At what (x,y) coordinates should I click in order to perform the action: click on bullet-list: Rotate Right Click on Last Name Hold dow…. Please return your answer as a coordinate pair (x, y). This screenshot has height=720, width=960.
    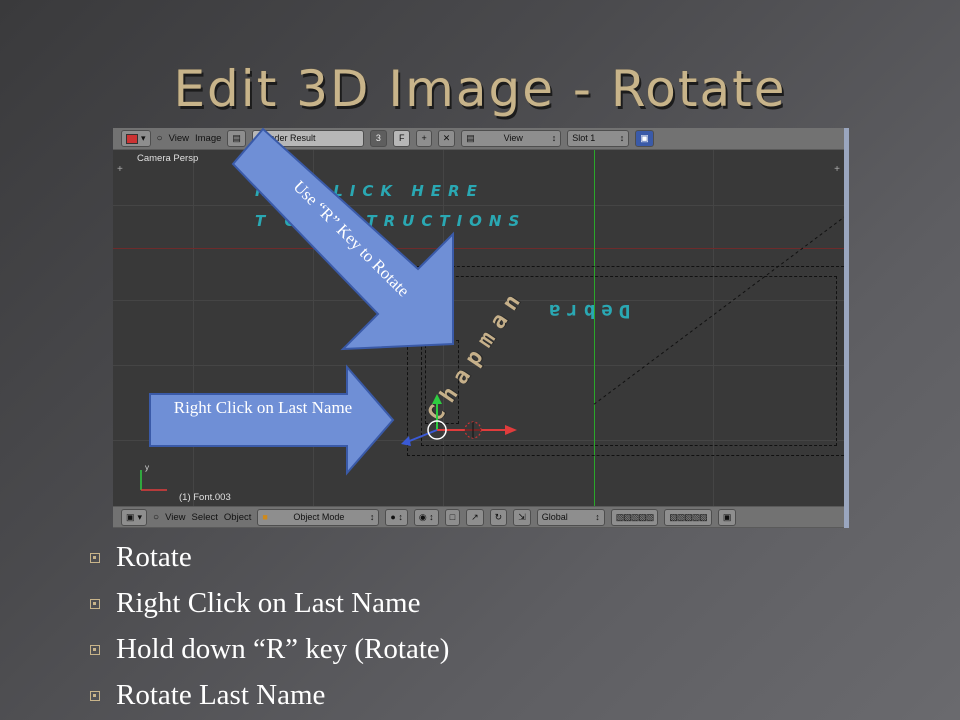
    Looking at the image, I should click on (269, 626).